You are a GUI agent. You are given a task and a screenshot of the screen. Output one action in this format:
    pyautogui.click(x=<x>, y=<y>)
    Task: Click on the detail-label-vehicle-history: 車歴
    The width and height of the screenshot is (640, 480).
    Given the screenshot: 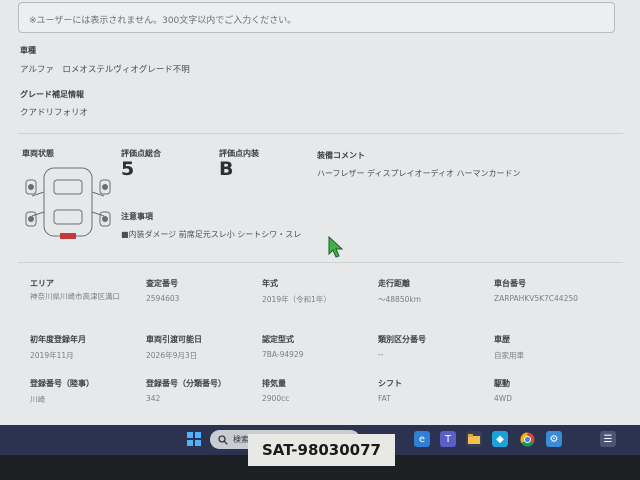 What is the action you would take?
    pyautogui.click(x=502, y=339)
    